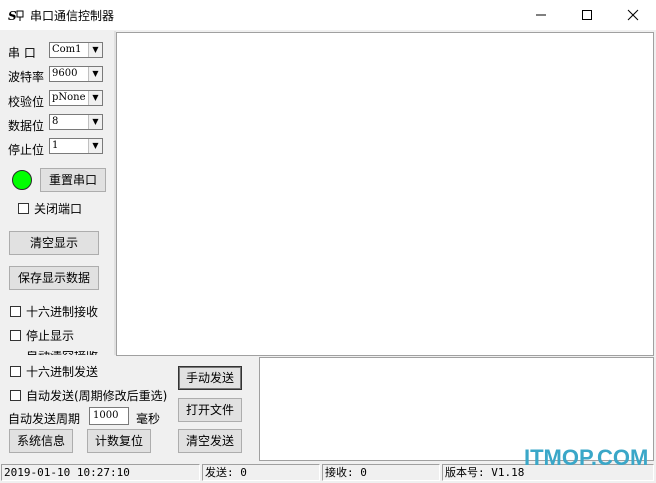 The image size is (656, 483). I want to click on parity-label: 校验位, so click(26, 102).